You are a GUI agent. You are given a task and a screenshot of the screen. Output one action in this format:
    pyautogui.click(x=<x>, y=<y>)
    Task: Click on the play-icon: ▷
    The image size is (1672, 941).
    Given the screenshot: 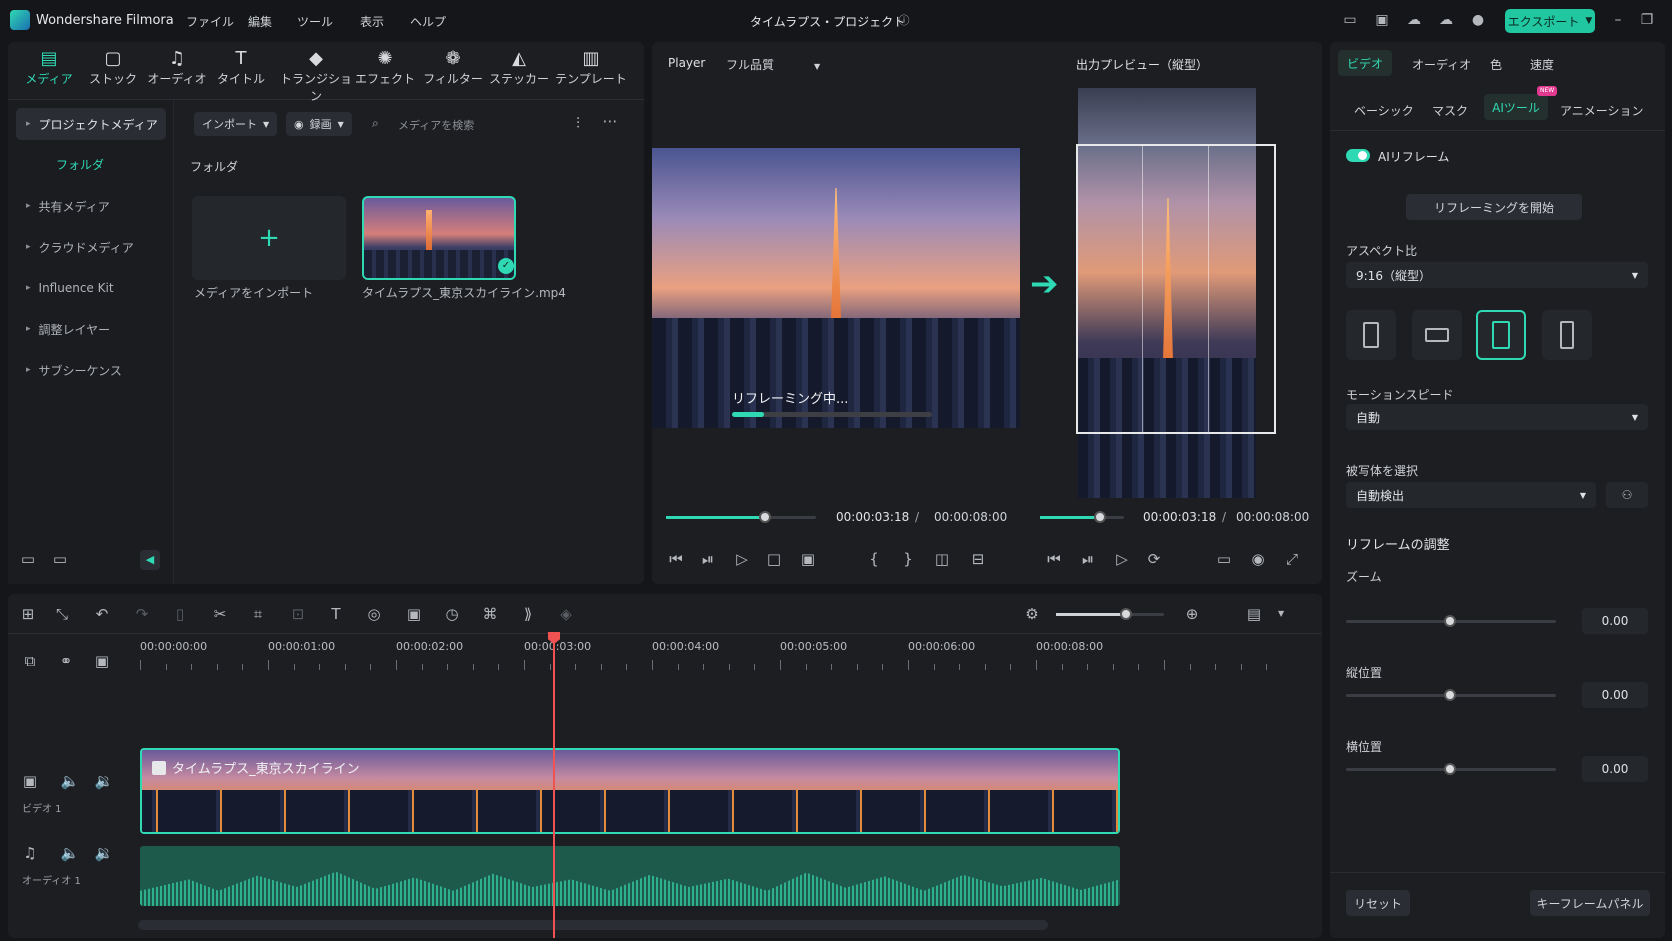 What is the action you would take?
    pyautogui.click(x=742, y=559)
    